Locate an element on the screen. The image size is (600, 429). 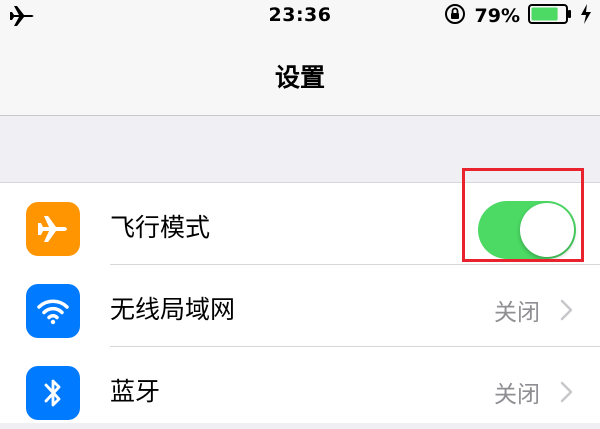
page-title: 设置 is located at coordinates (299, 77).